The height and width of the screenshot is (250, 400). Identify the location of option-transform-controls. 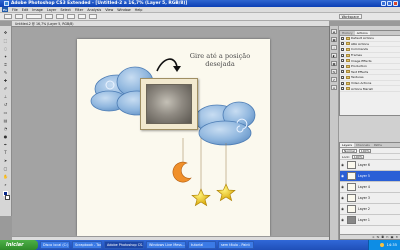
(49, 16).